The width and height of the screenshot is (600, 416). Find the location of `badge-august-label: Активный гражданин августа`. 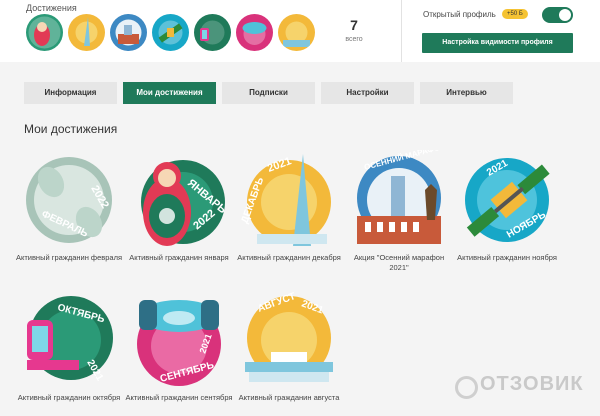

badge-august-label: Активный гражданин августа is located at coordinates (289, 397).